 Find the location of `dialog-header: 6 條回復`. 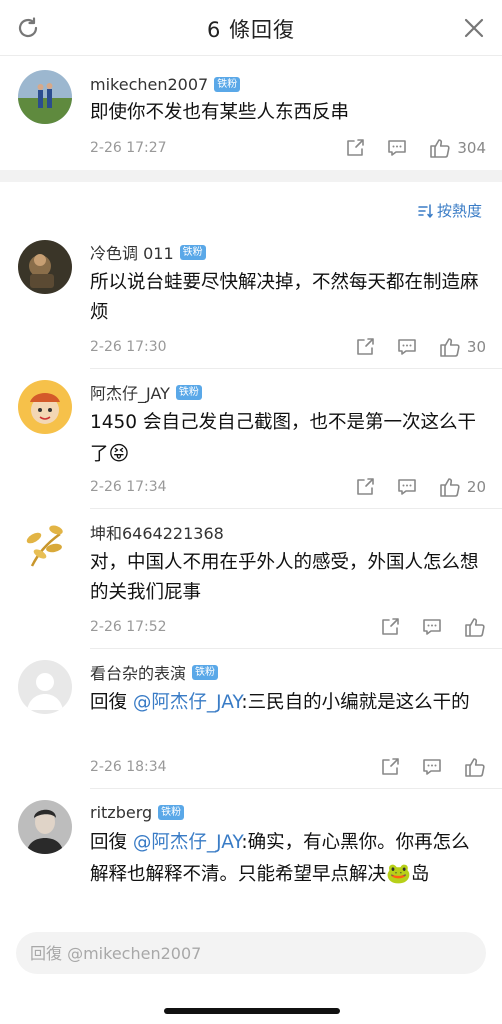

dialog-header: 6 條回復 is located at coordinates (251, 28).